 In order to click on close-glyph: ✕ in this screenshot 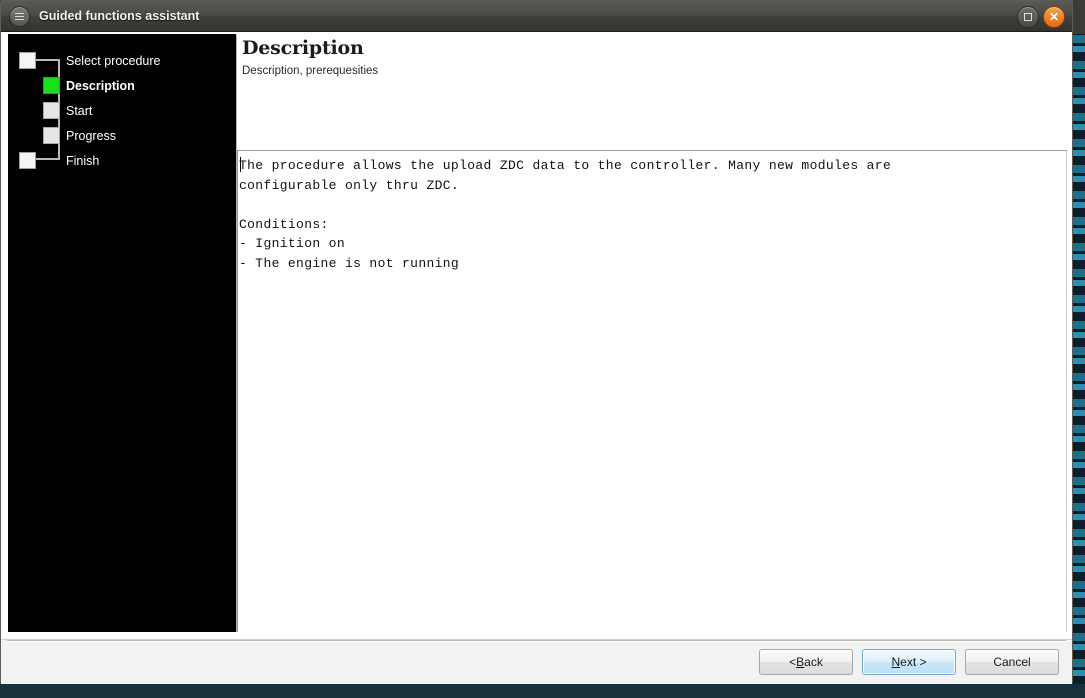, I will do `click(1054, 16)`.